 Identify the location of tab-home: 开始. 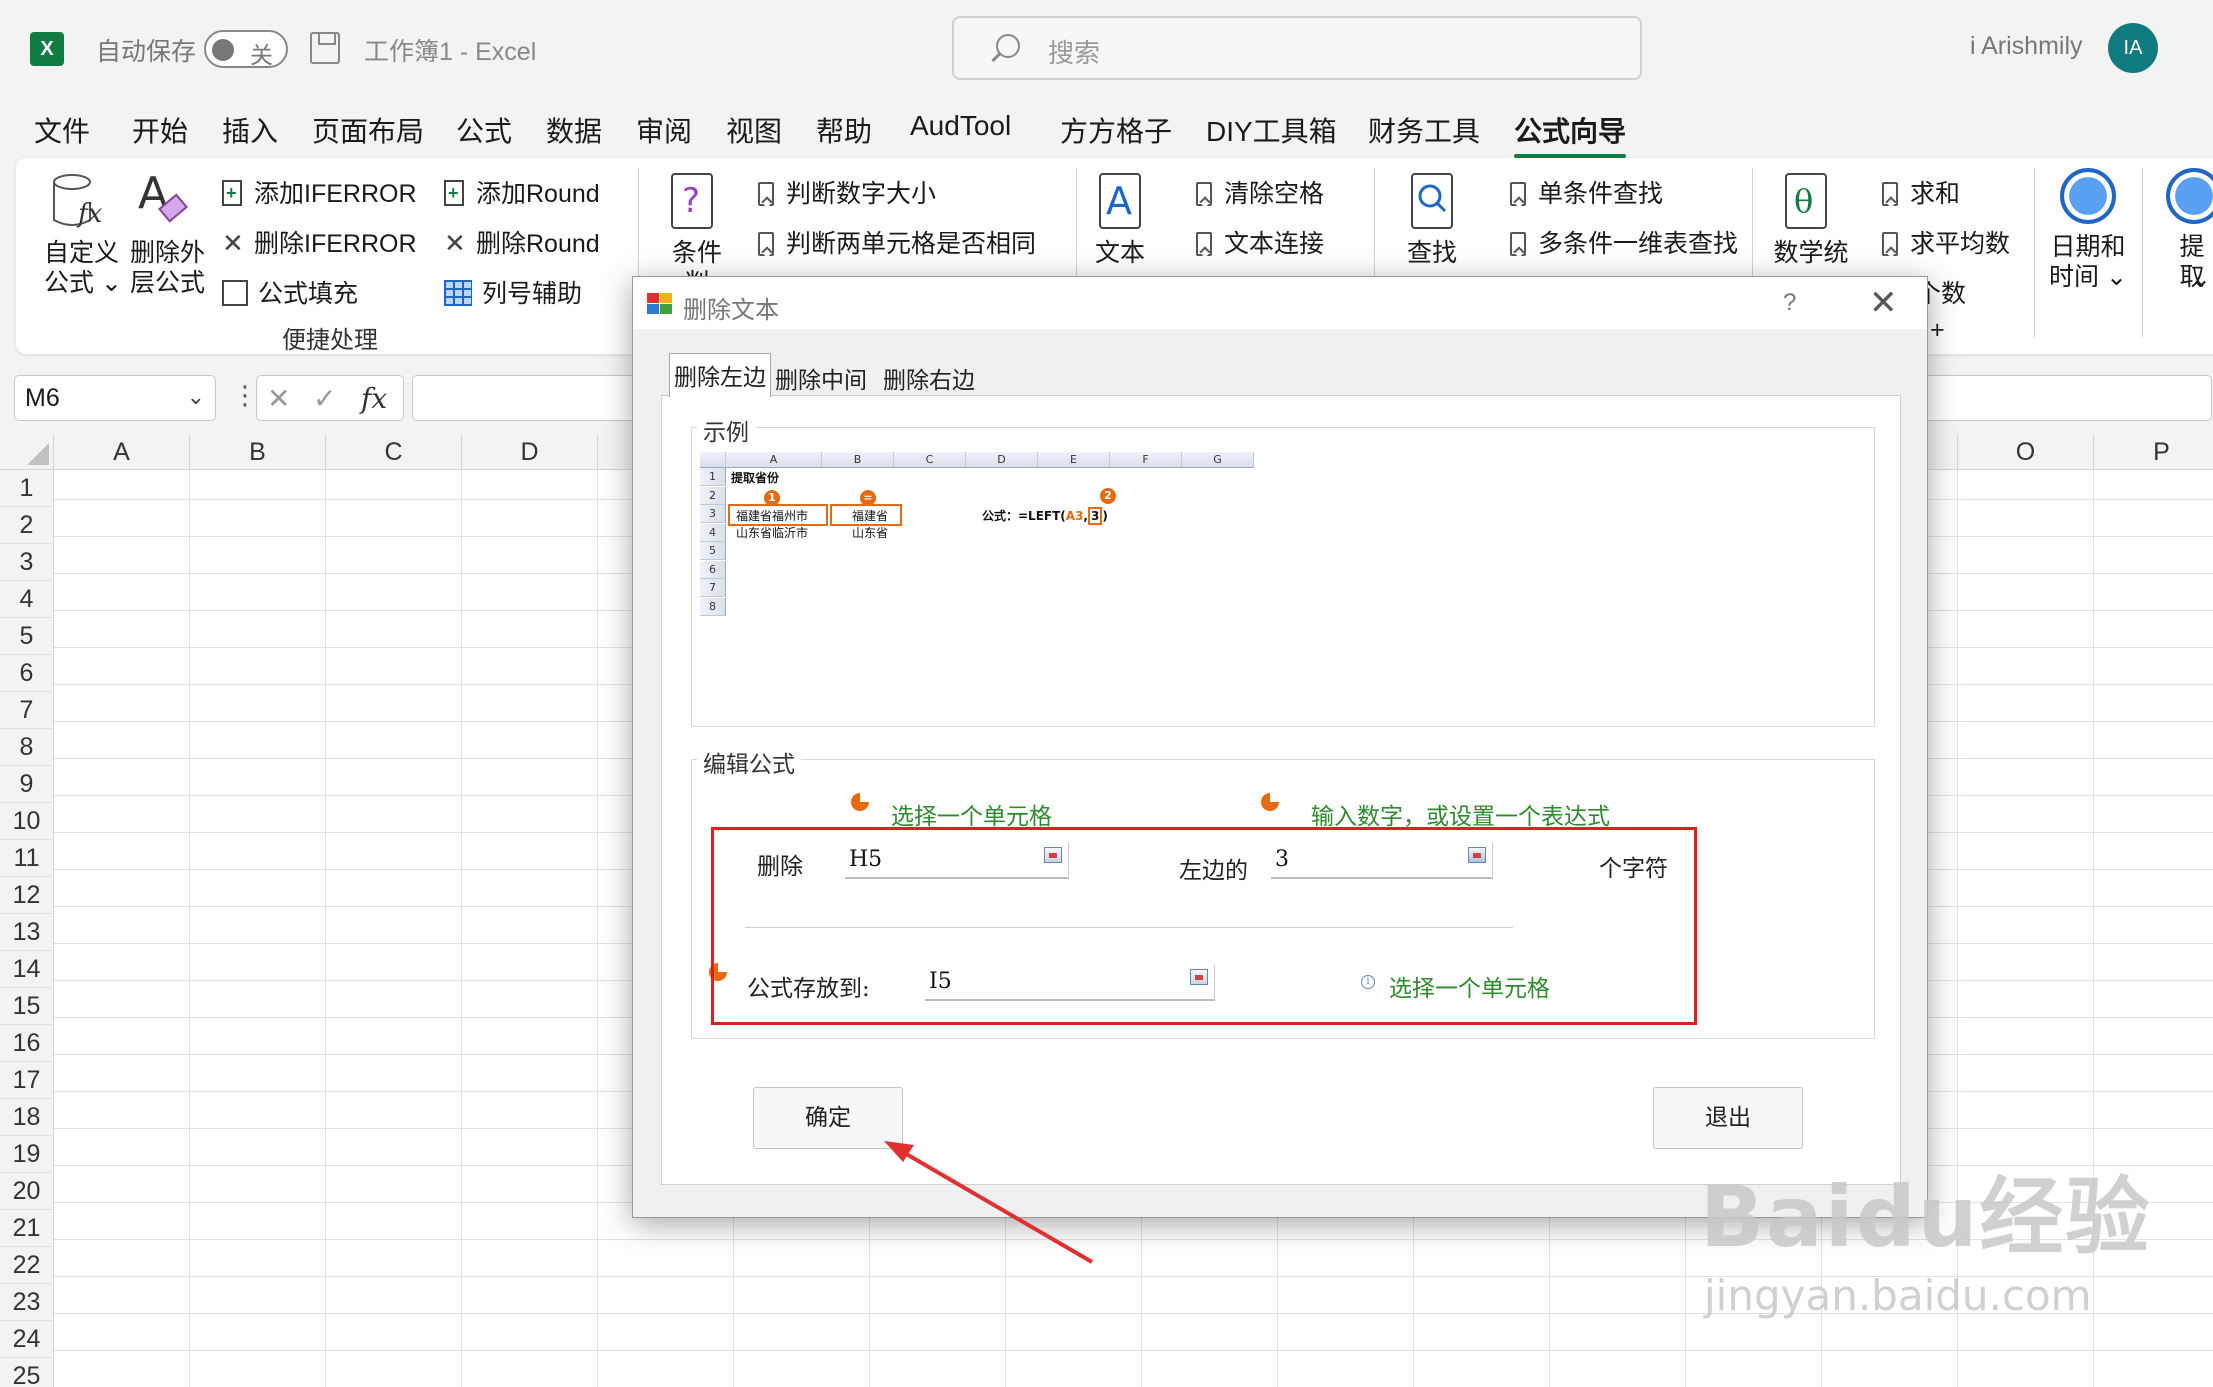
(160, 130).